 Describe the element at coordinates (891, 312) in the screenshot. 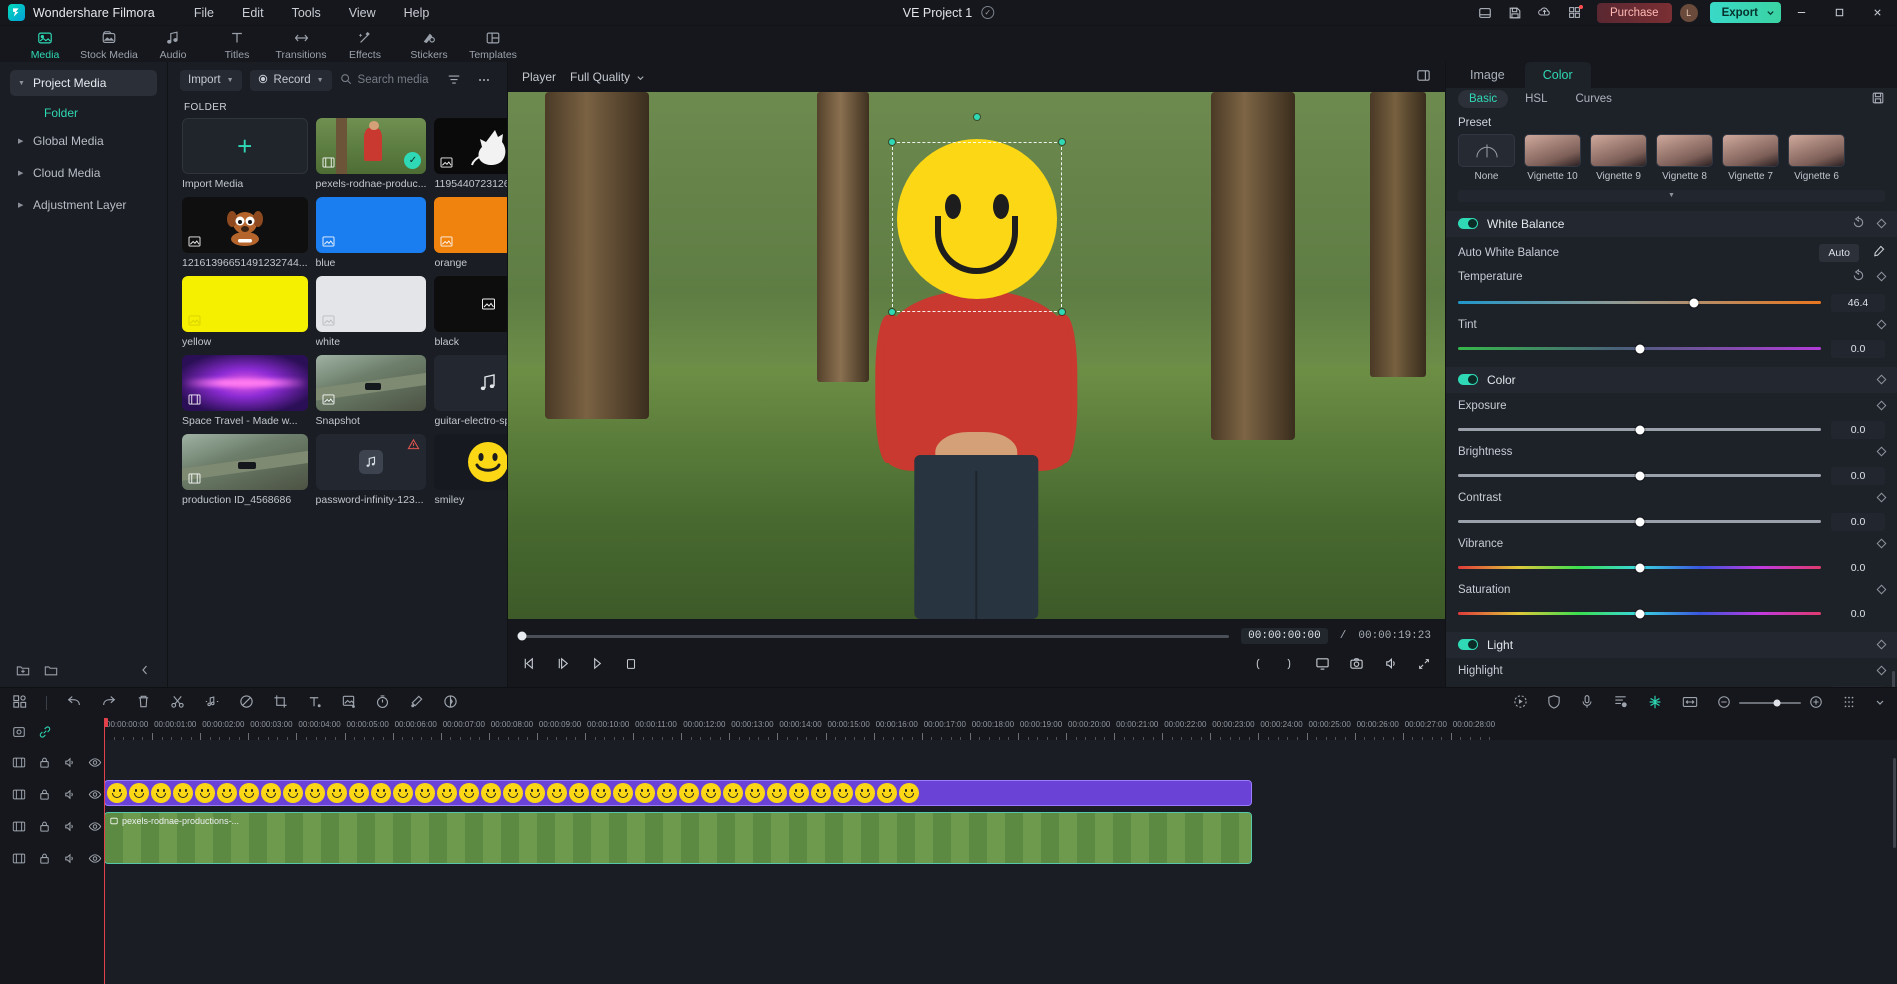

I see `resize-handle-bl` at that location.